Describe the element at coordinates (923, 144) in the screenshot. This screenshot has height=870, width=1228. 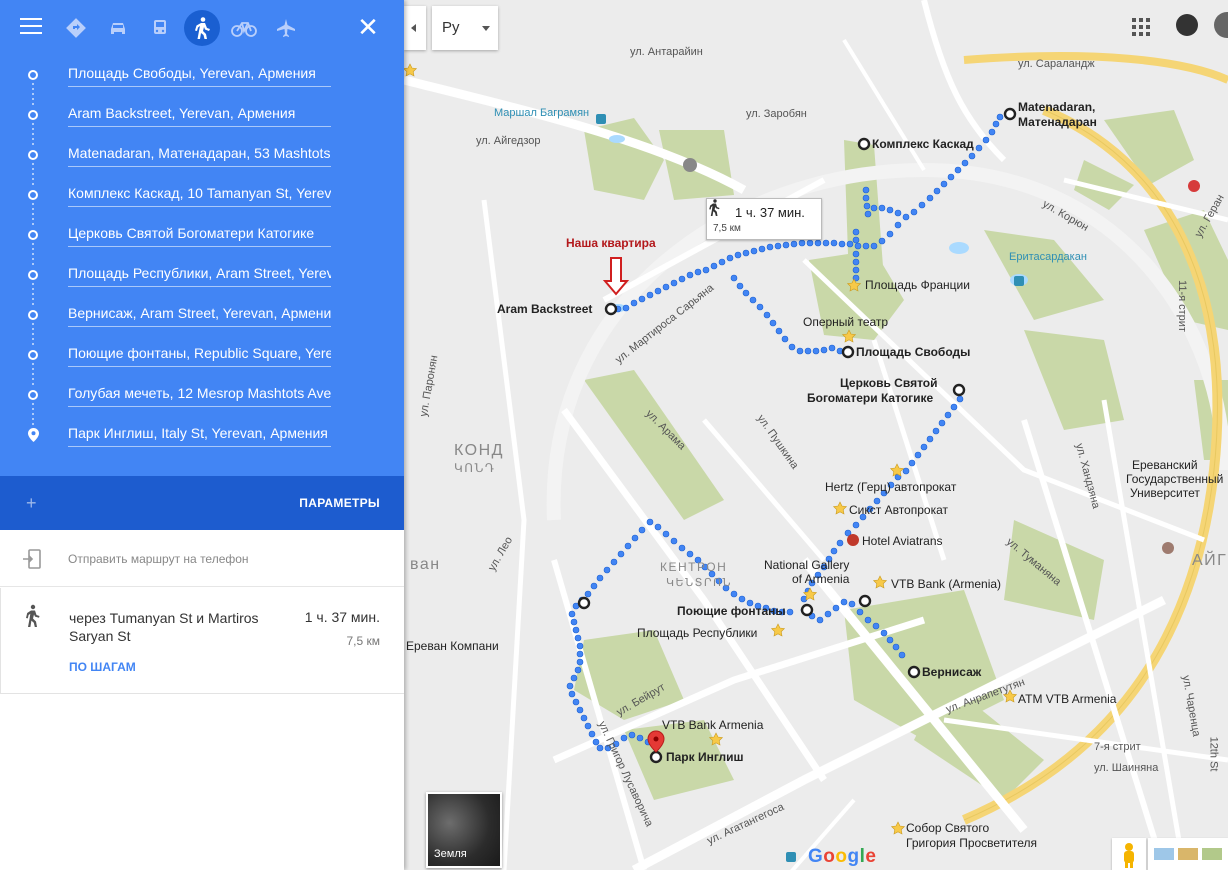
I see `place-label: Комплекс Каскад` at that location.